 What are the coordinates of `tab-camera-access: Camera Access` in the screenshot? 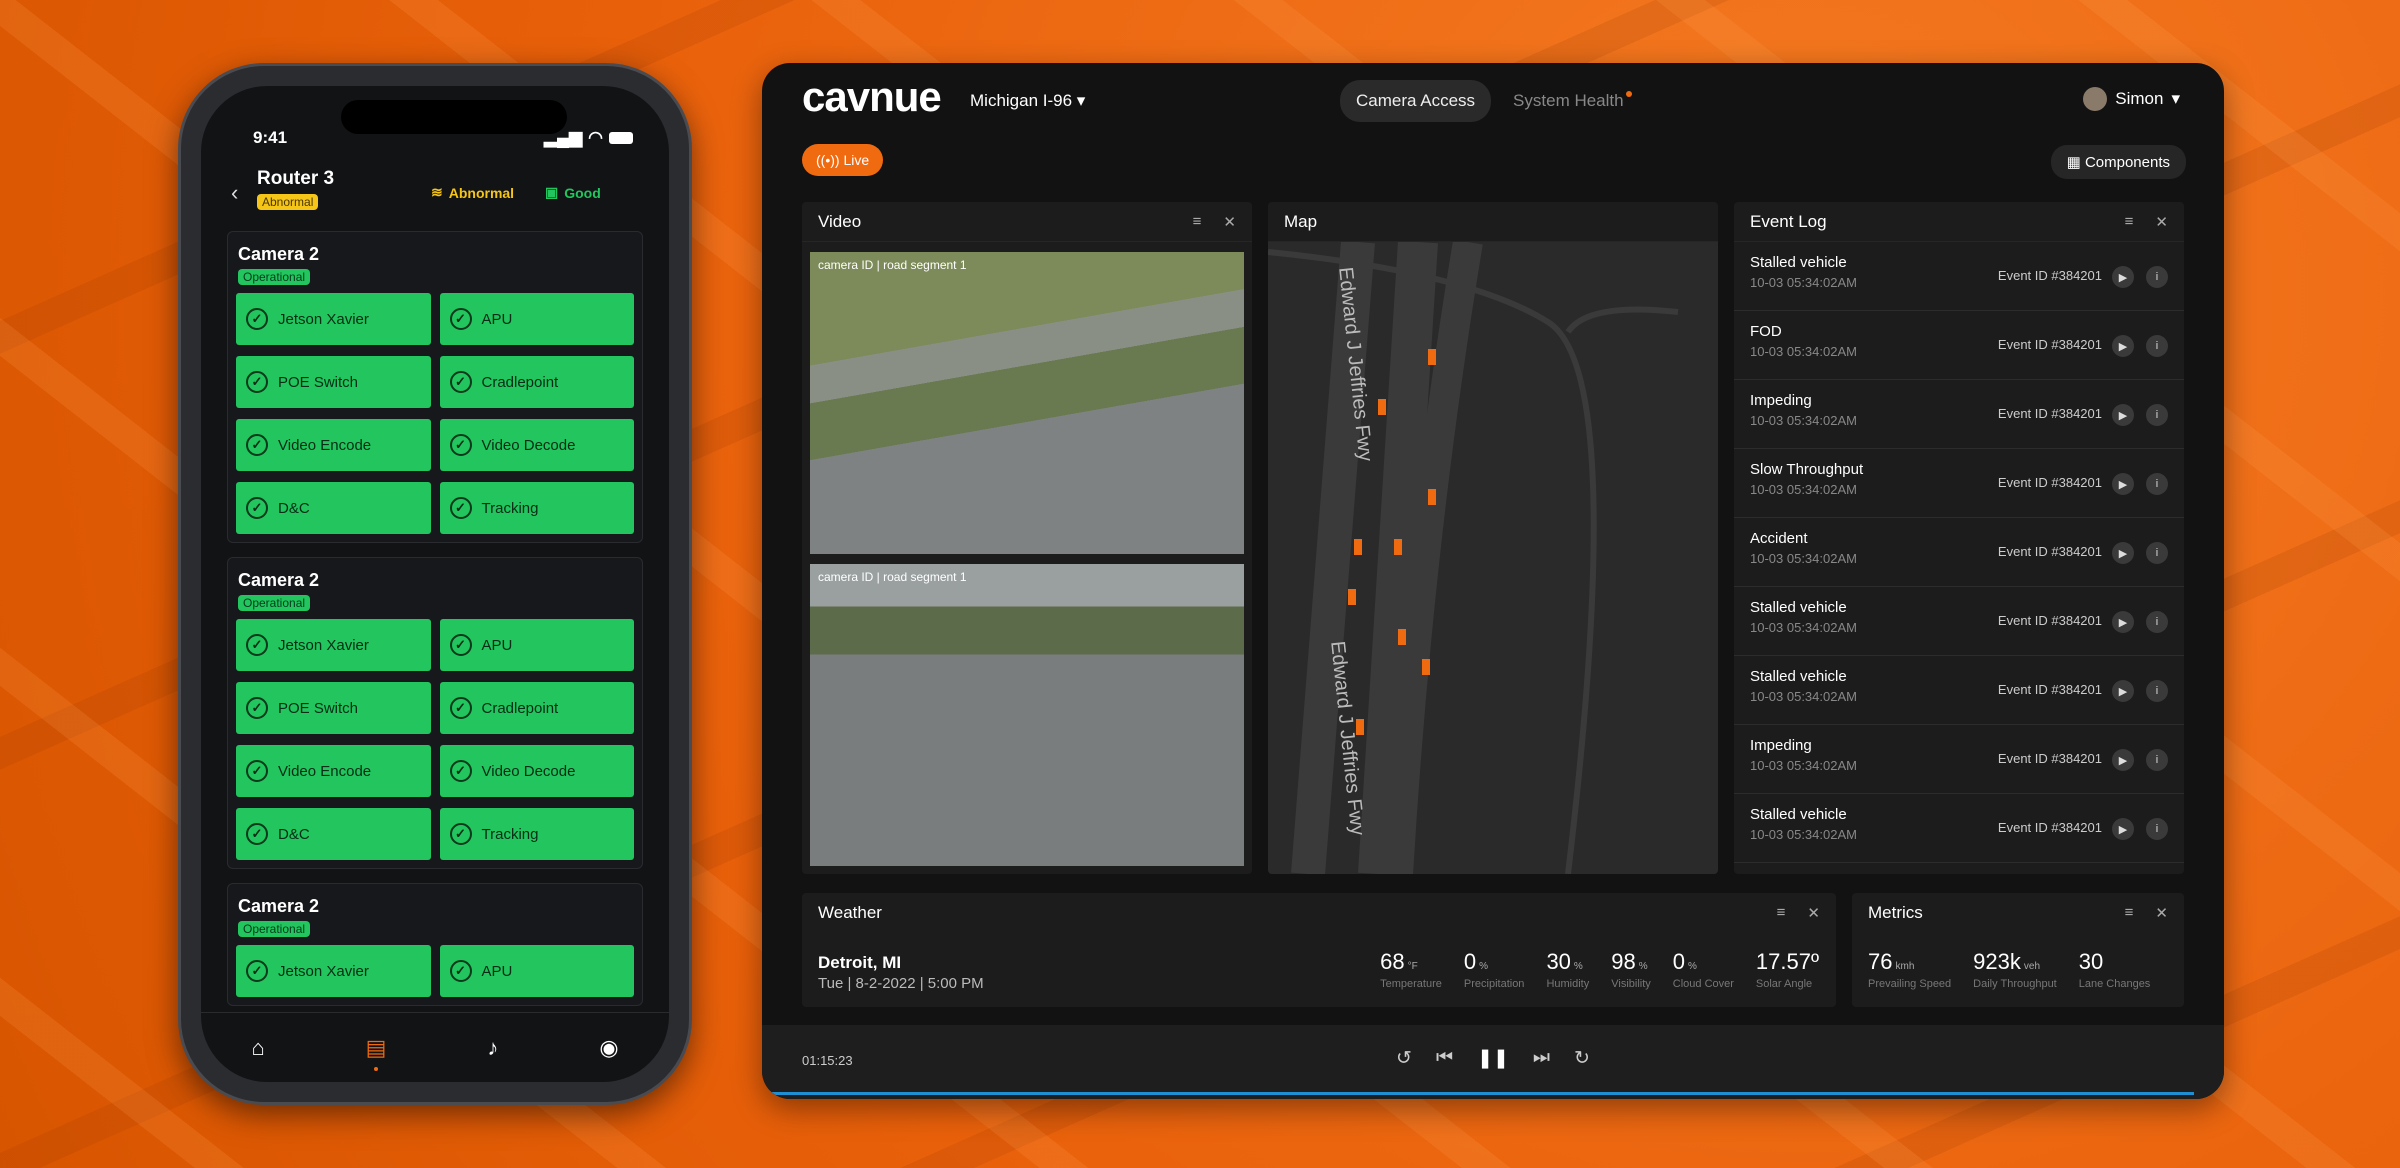 It's located at (1416, 101).